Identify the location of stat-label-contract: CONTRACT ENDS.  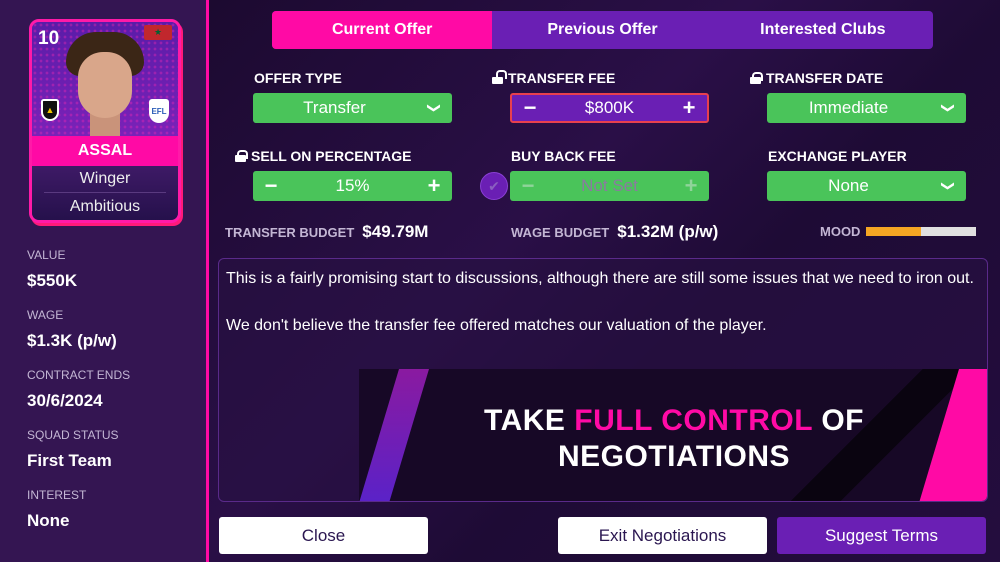
(79, 375).